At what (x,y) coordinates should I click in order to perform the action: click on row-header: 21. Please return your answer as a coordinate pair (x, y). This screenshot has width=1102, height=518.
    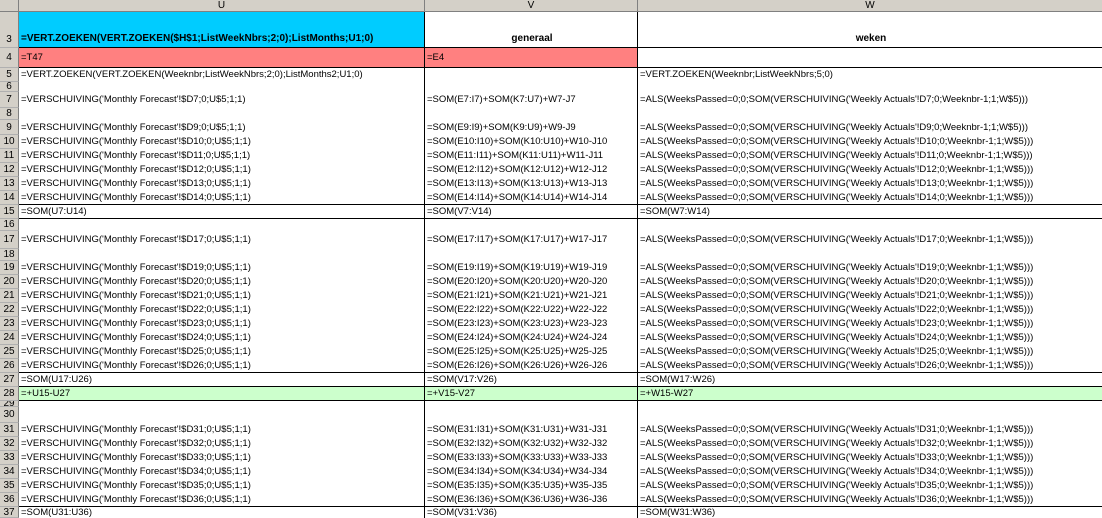
    Looking at the image, I should click on (9, 296).